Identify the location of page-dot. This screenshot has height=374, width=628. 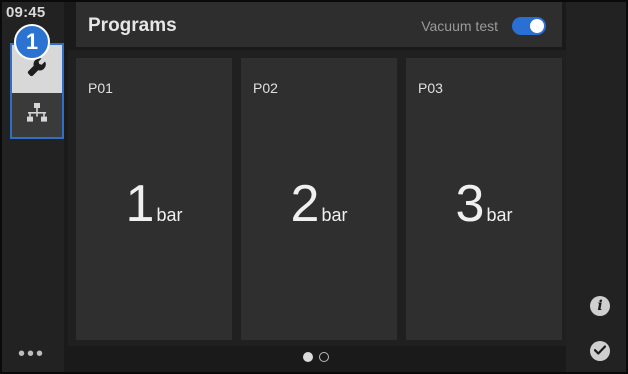
(324, 357).